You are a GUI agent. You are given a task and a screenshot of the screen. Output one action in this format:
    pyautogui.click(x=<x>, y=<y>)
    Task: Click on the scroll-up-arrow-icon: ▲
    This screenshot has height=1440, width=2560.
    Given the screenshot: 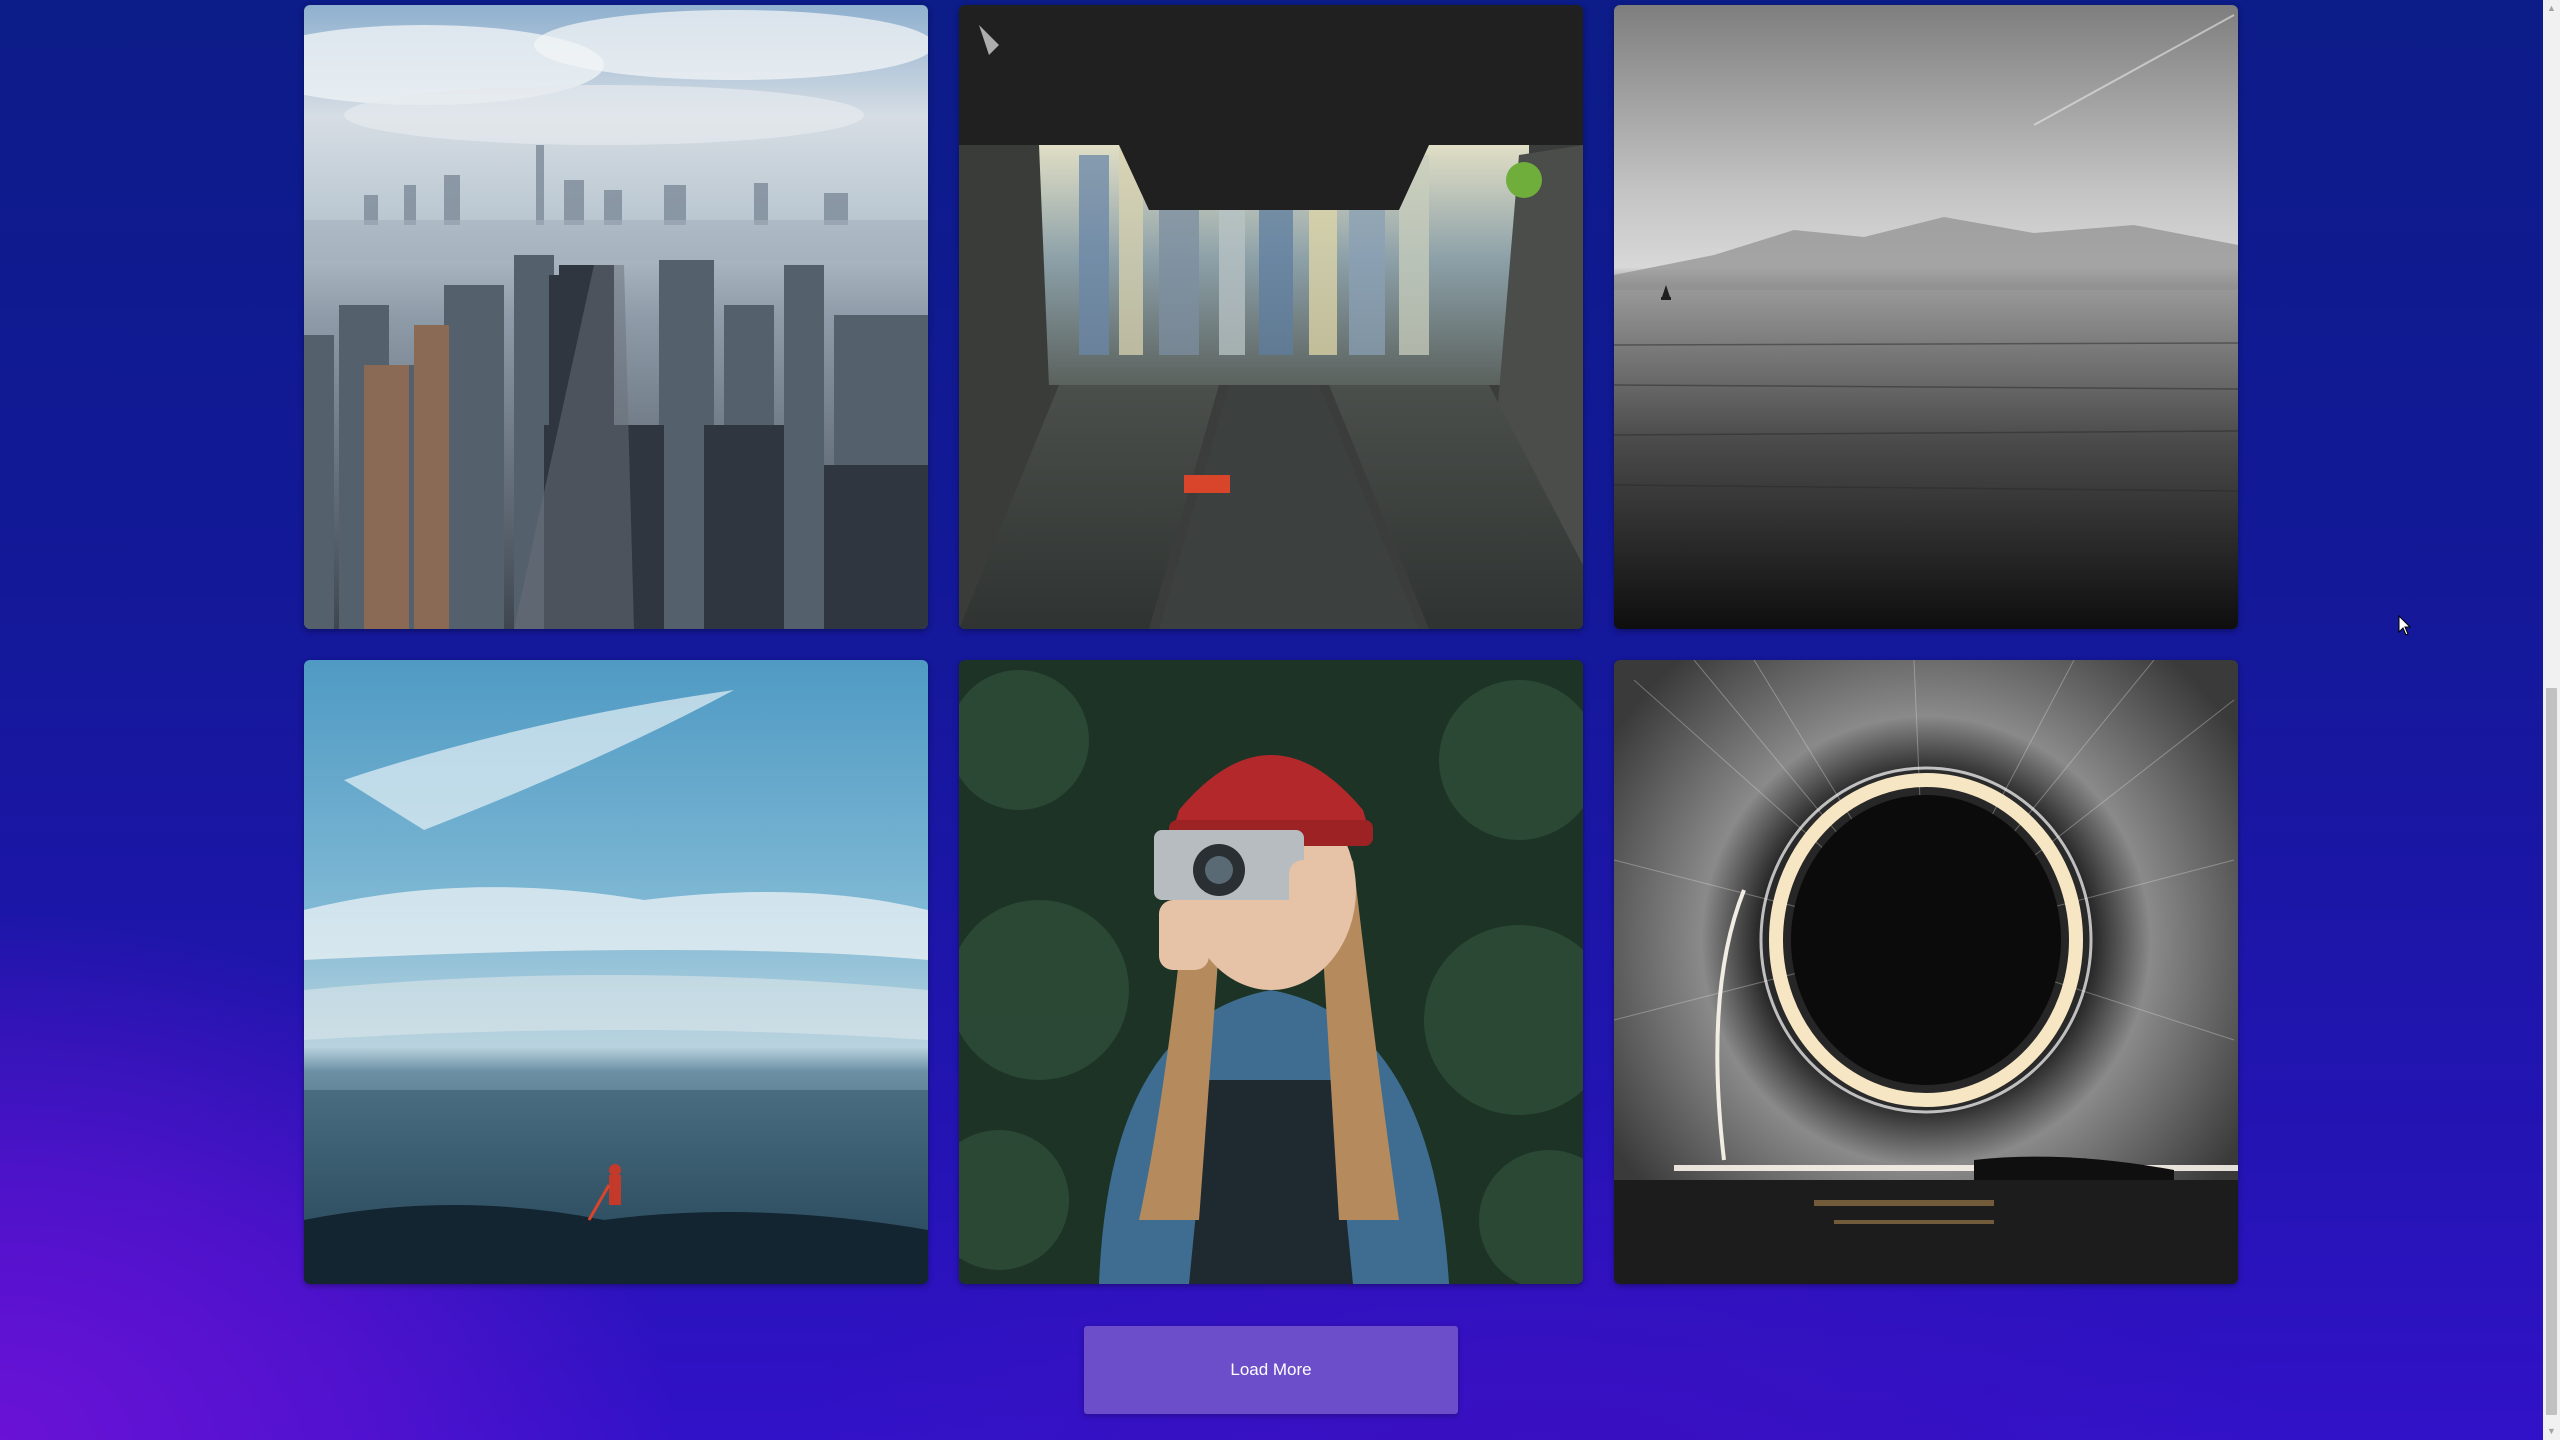 What is the action you would take?
    pyautogui.click(x=2551, y=8)
    